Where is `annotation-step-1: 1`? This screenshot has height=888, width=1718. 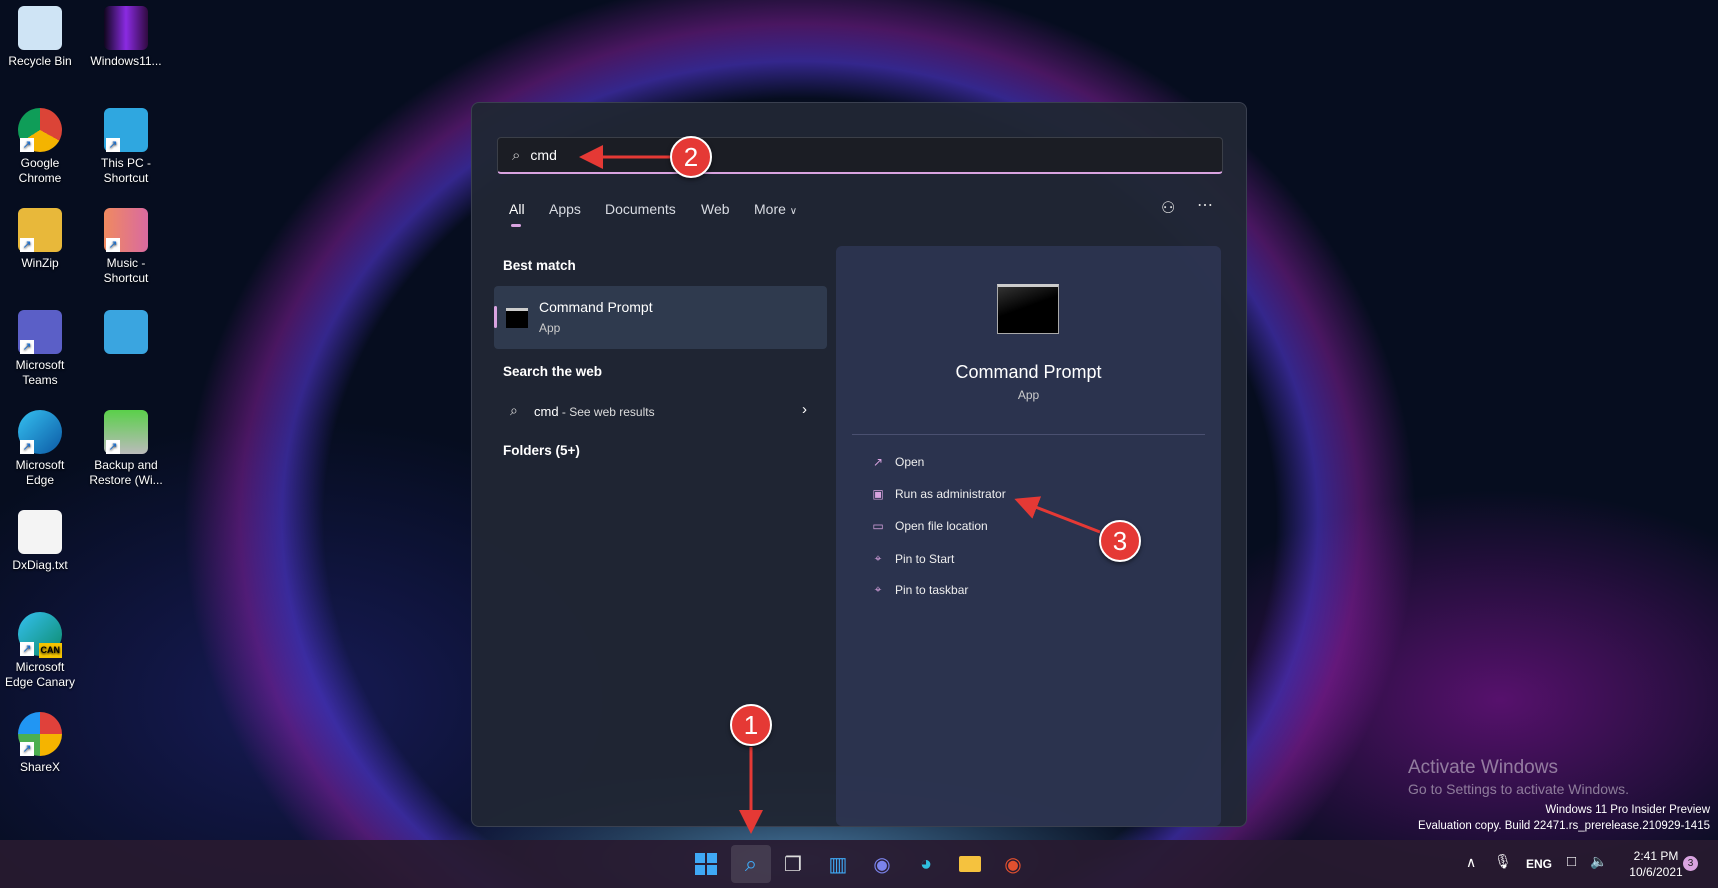 annotation-step-1: 1 is located at coordinates (751, 725).